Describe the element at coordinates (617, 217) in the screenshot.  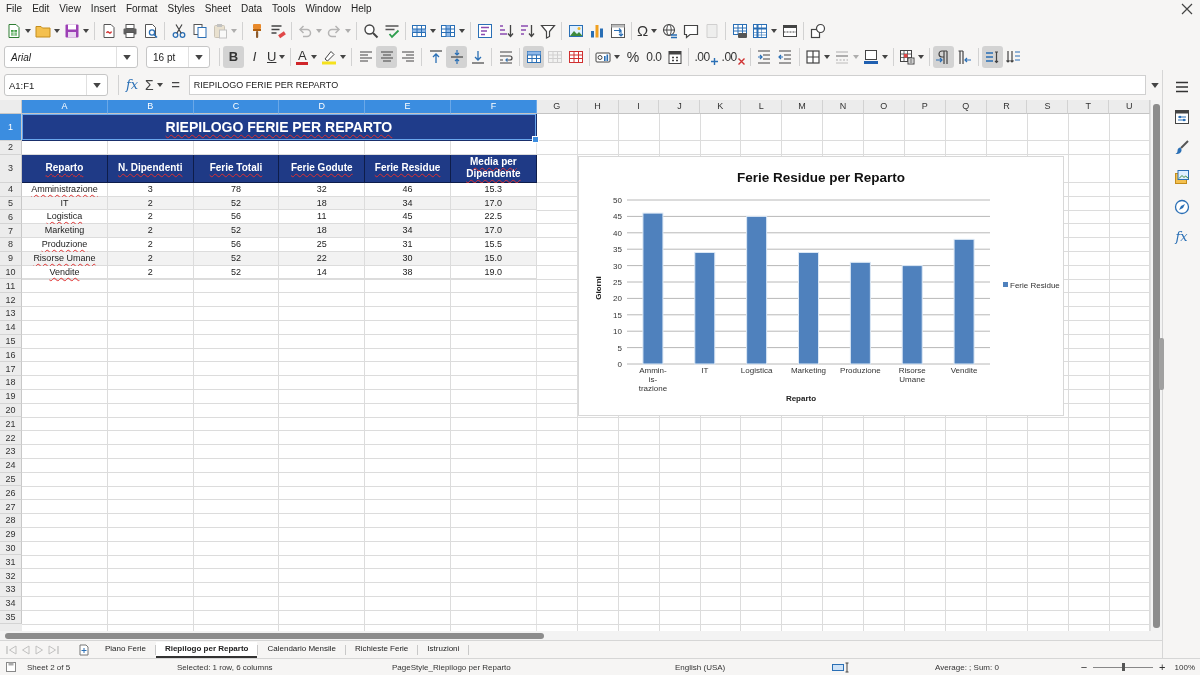
I see `axis-tick-label: 45` at that location.